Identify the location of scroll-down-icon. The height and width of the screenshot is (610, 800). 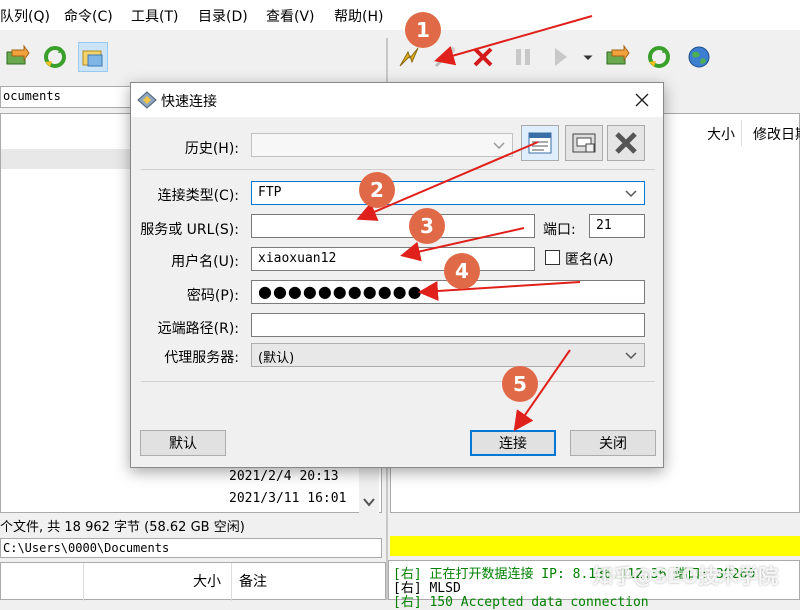
(369, 502).